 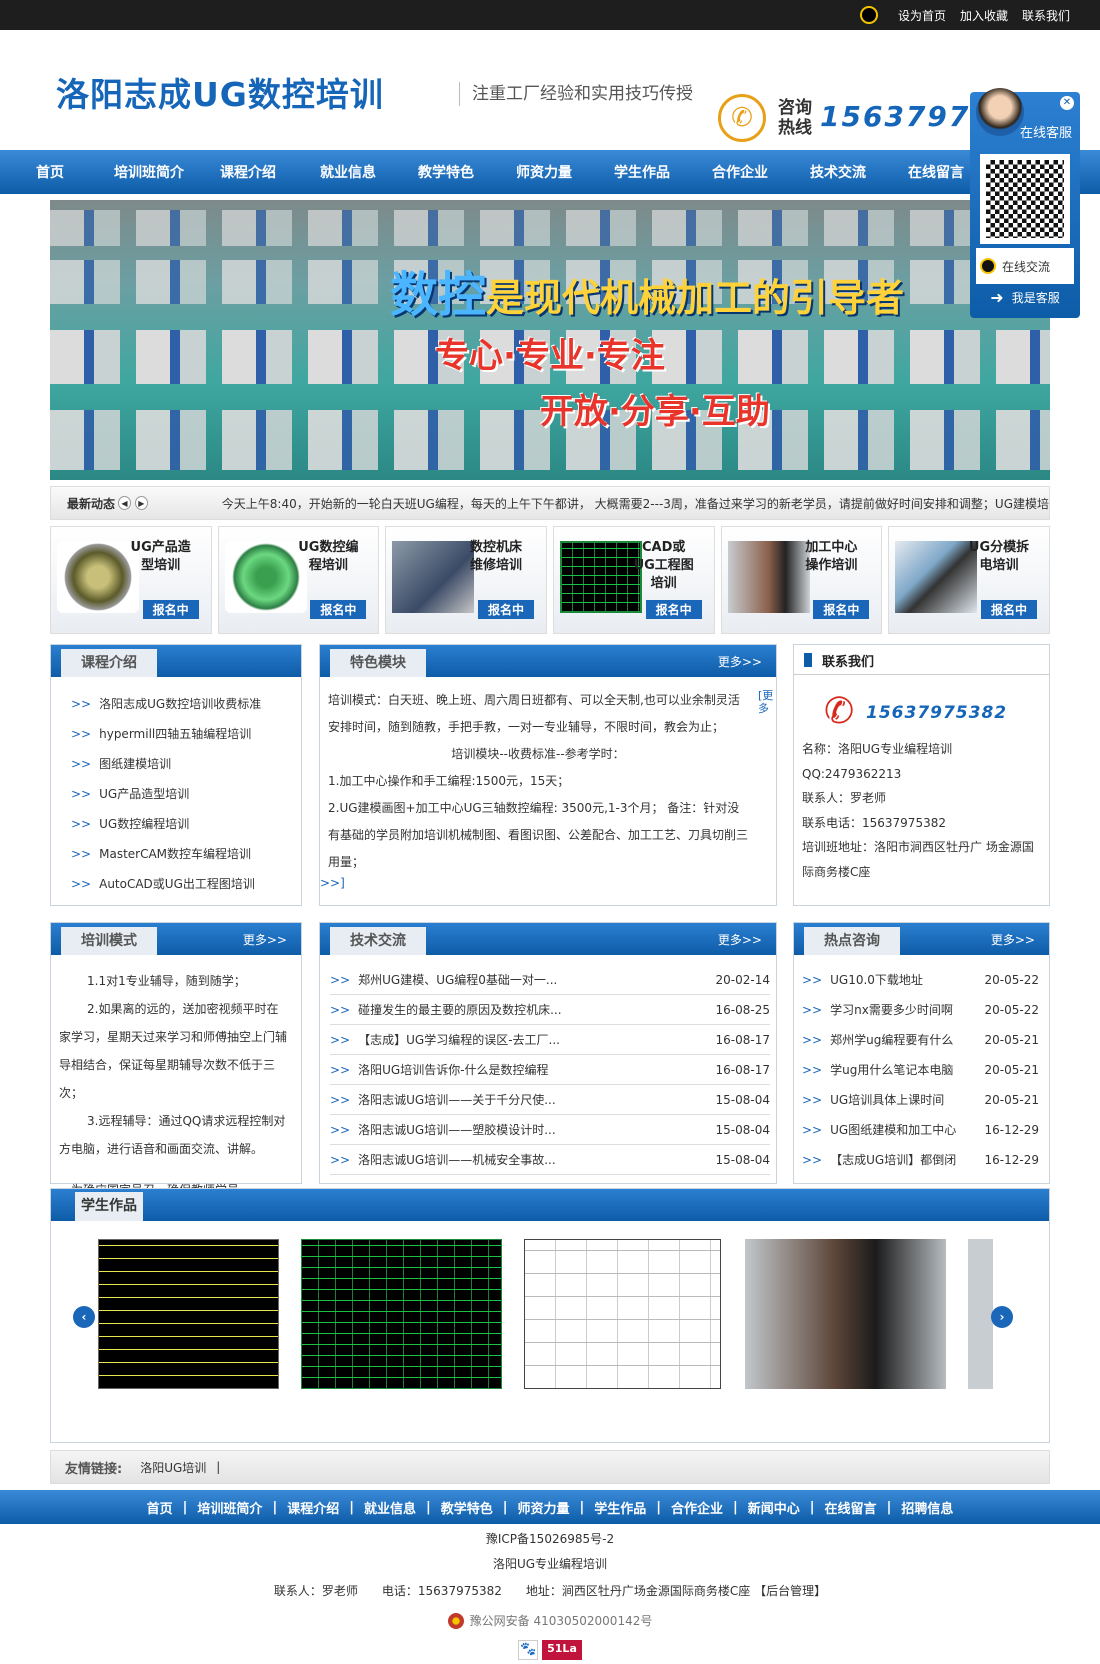 I want to click on online-chat-button: 在线交流, so click(x=1025, y=266).